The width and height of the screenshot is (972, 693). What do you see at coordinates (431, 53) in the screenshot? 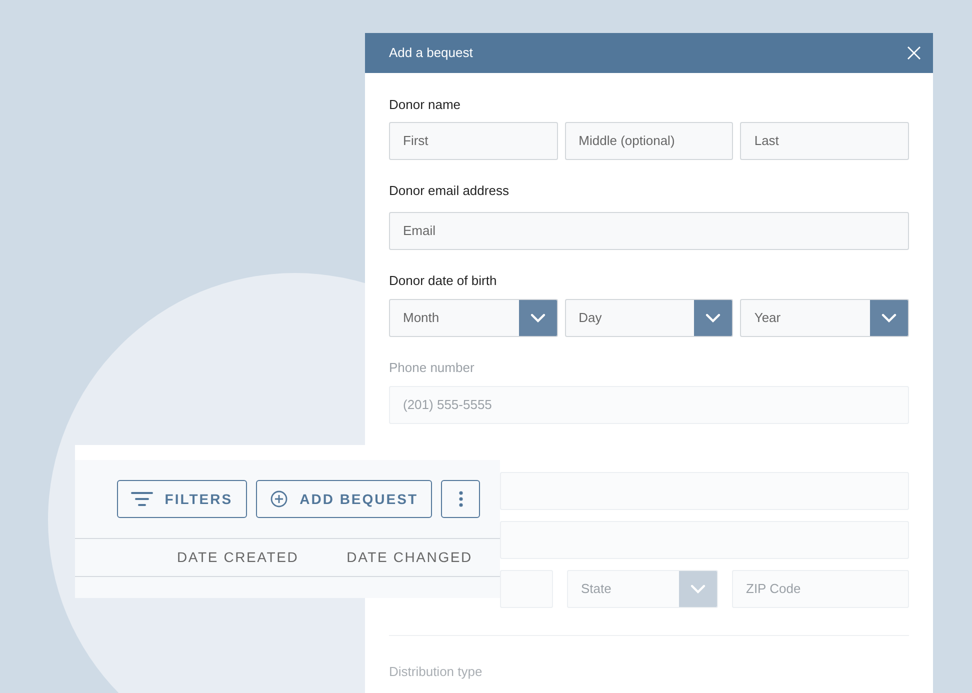
I see `modal-title: Add a bequest` at bounding box center [431, 53].